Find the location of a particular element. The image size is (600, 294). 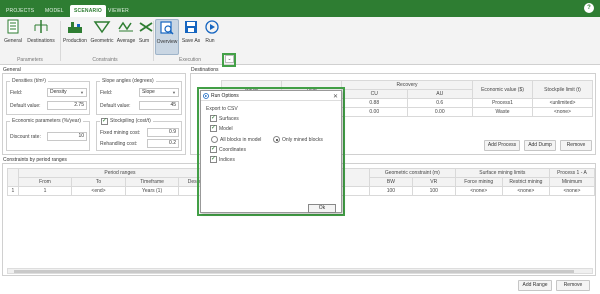

slope-field-select: Slope ▼ is located at coordinates (159, 92).